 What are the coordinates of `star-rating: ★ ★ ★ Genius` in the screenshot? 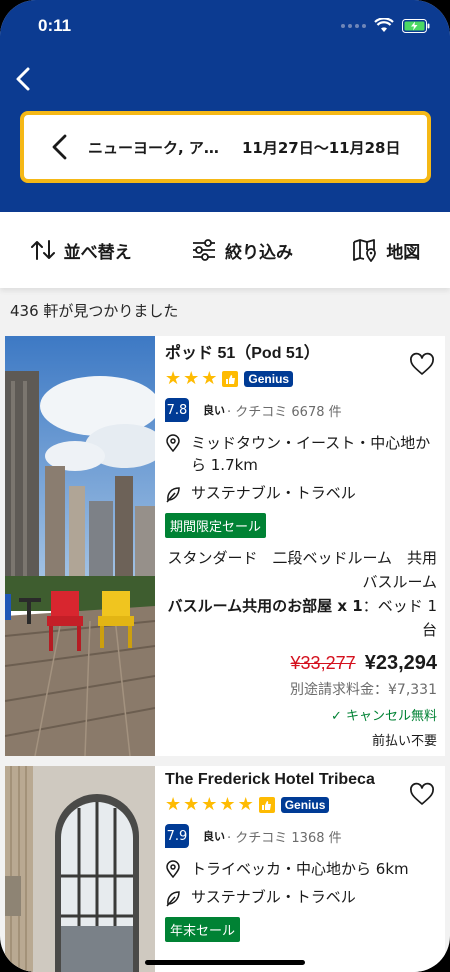 It's located at (301, 379).